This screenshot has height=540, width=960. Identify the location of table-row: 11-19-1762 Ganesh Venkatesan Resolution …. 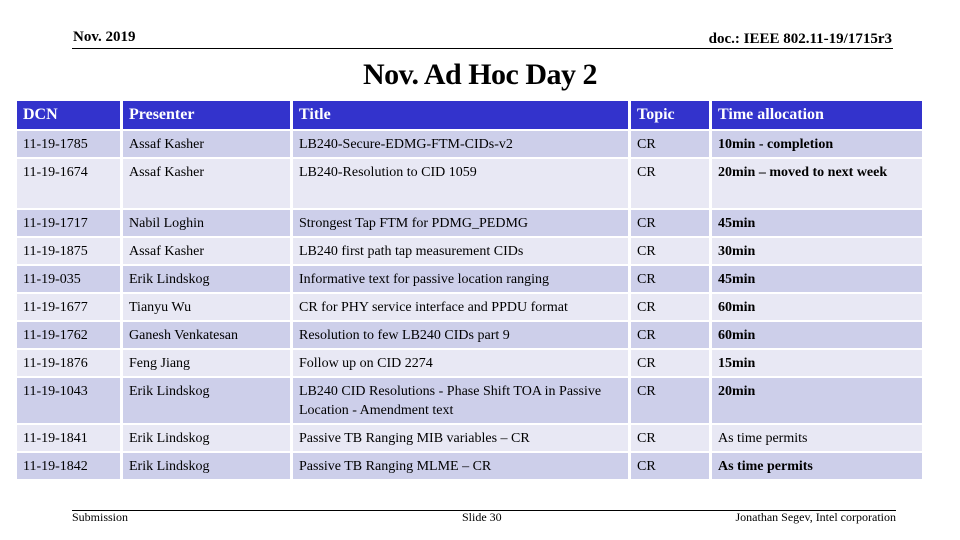
(469, 335).